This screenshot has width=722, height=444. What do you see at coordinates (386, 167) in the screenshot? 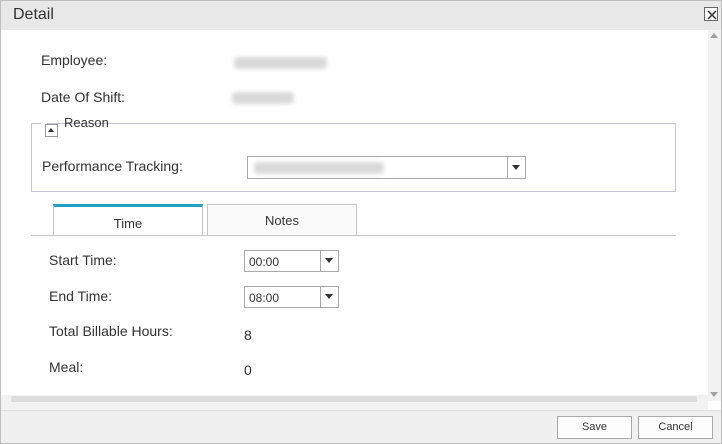
I see `performance-tracking-select` at bounding box center [386, 167].